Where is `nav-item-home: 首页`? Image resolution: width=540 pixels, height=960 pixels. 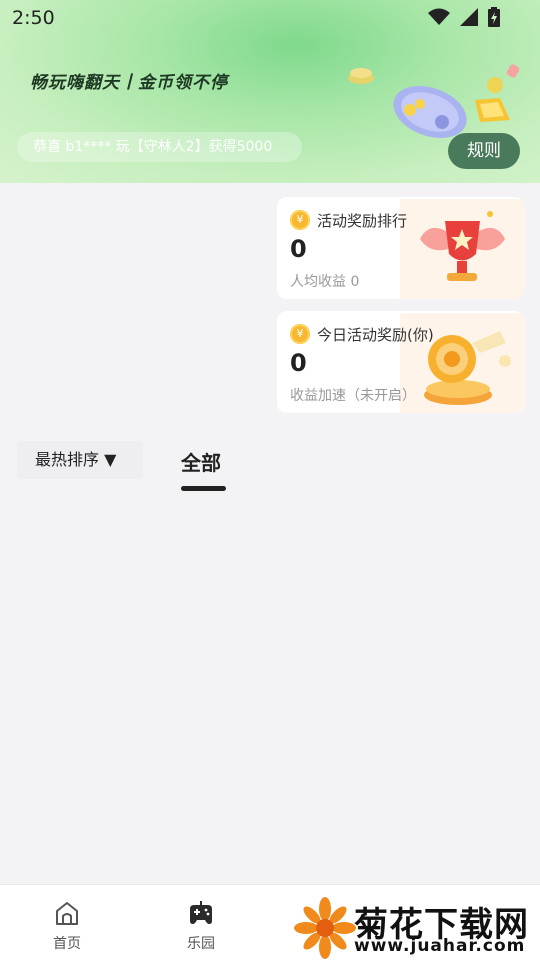 nav-item-home: 首页 is located at coordinates (67, 922).